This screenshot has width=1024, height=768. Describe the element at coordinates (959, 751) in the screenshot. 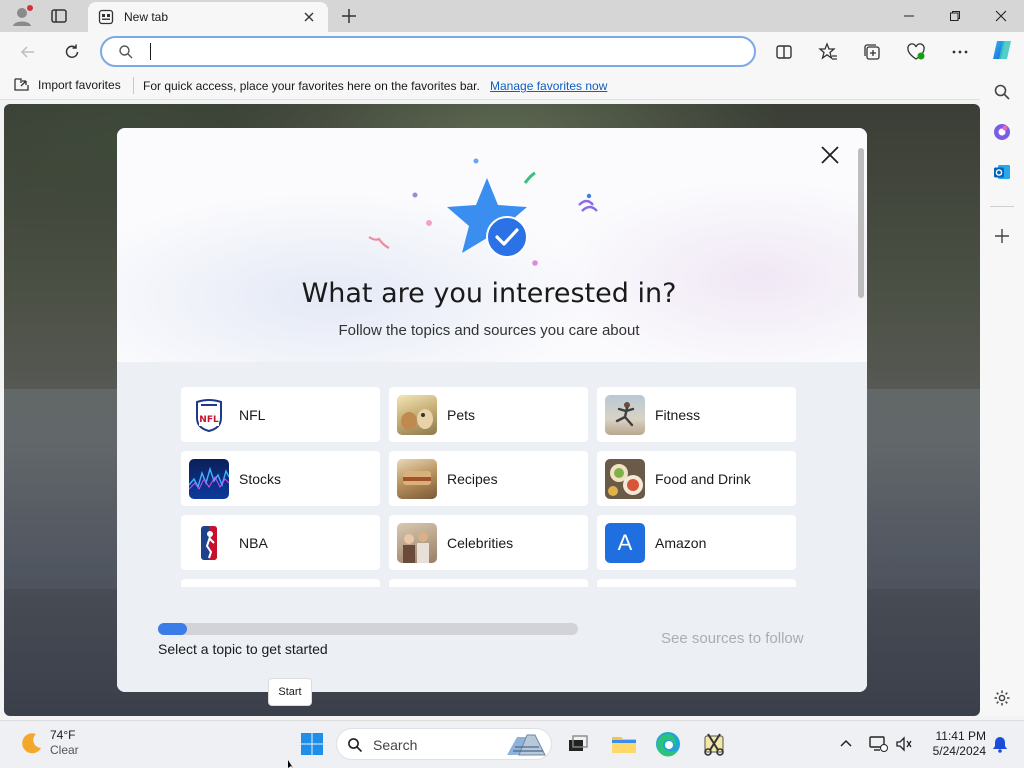

I see `clock-date: 5/24/2024` at that location.